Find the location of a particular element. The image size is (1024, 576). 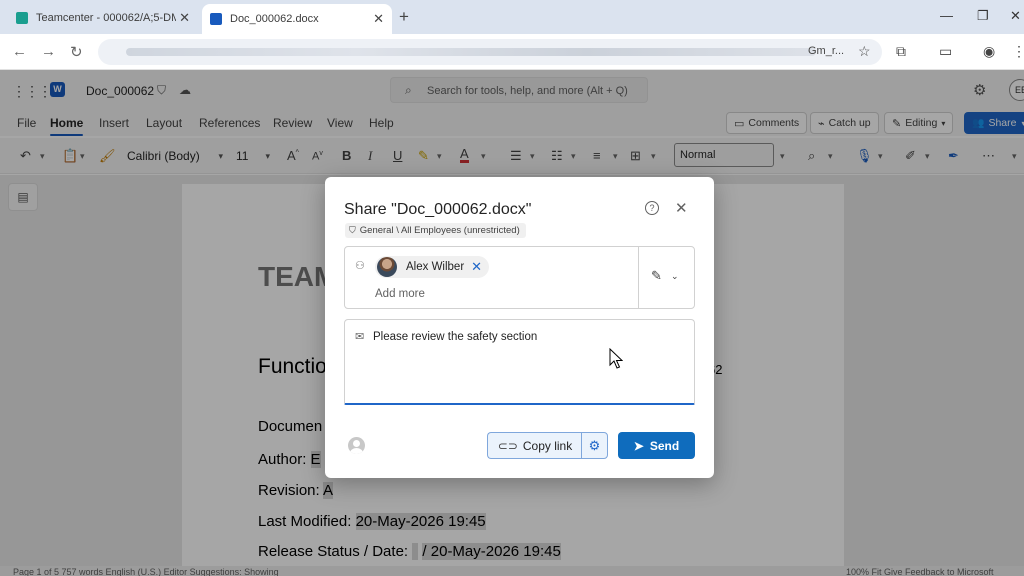

close-dialog-button: ✕ is located at coordinates (681, 208).